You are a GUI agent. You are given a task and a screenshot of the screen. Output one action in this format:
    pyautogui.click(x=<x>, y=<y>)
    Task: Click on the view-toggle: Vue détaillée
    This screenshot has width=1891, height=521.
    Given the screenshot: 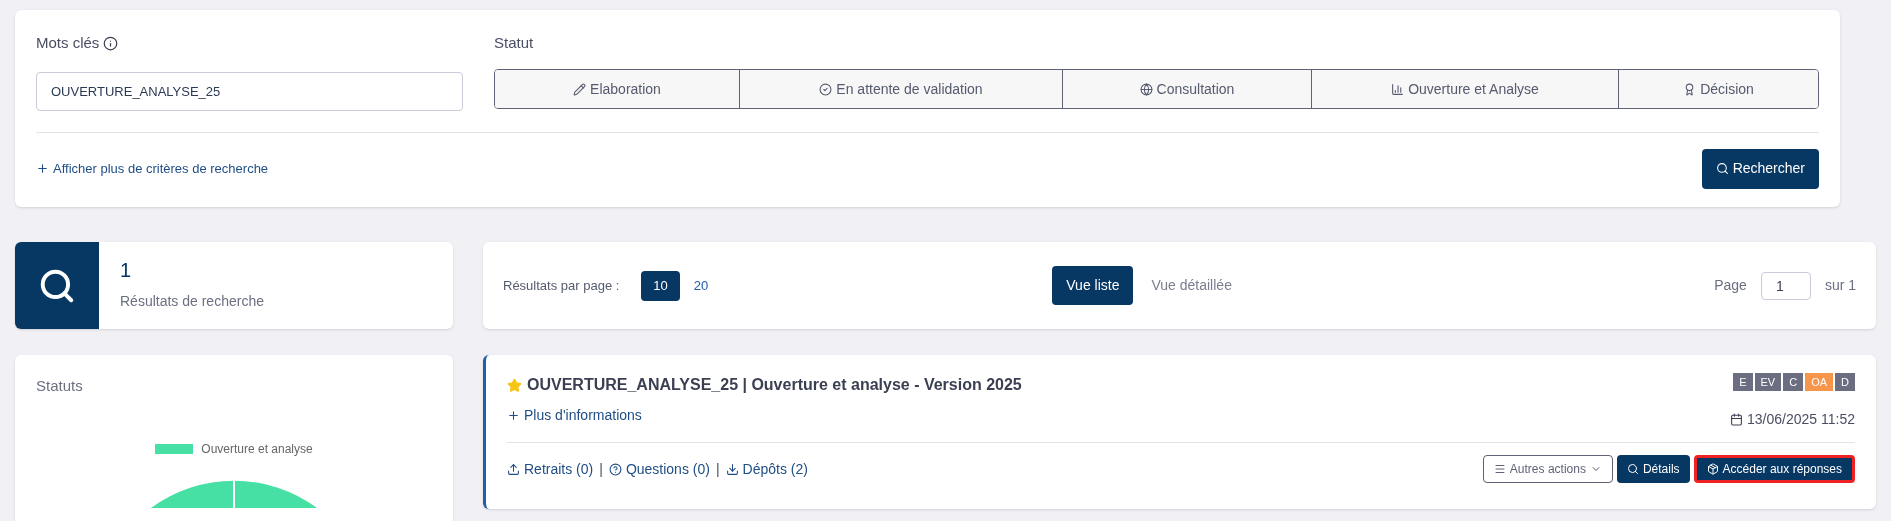 What is the action you would take?
    pyautogui.click(x=1191, y=285)
    